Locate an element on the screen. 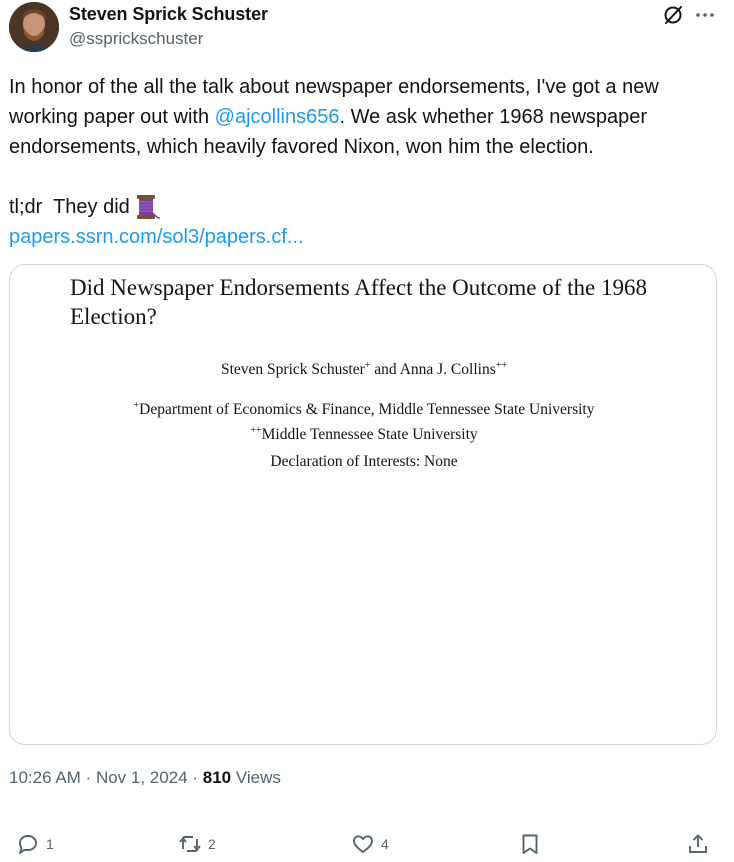 This screenshot has width=734, height=862. repost-icon is located at coordinates (190, 844).